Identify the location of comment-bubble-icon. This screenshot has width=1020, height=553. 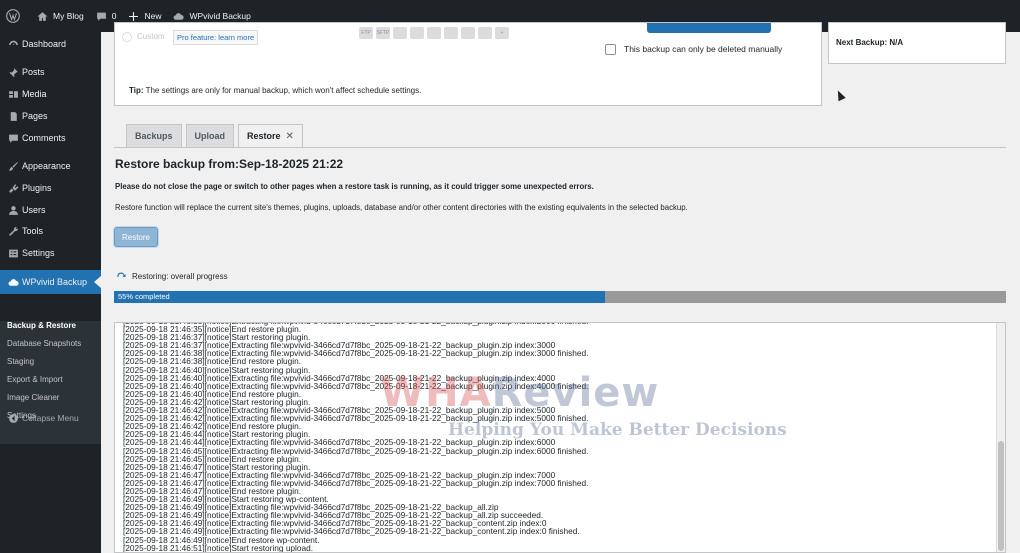
(101, 16).